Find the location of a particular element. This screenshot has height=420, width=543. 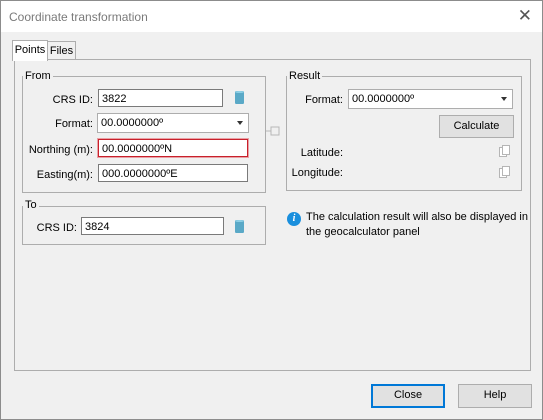

close-button: Close is located at coordinates (408, 396).